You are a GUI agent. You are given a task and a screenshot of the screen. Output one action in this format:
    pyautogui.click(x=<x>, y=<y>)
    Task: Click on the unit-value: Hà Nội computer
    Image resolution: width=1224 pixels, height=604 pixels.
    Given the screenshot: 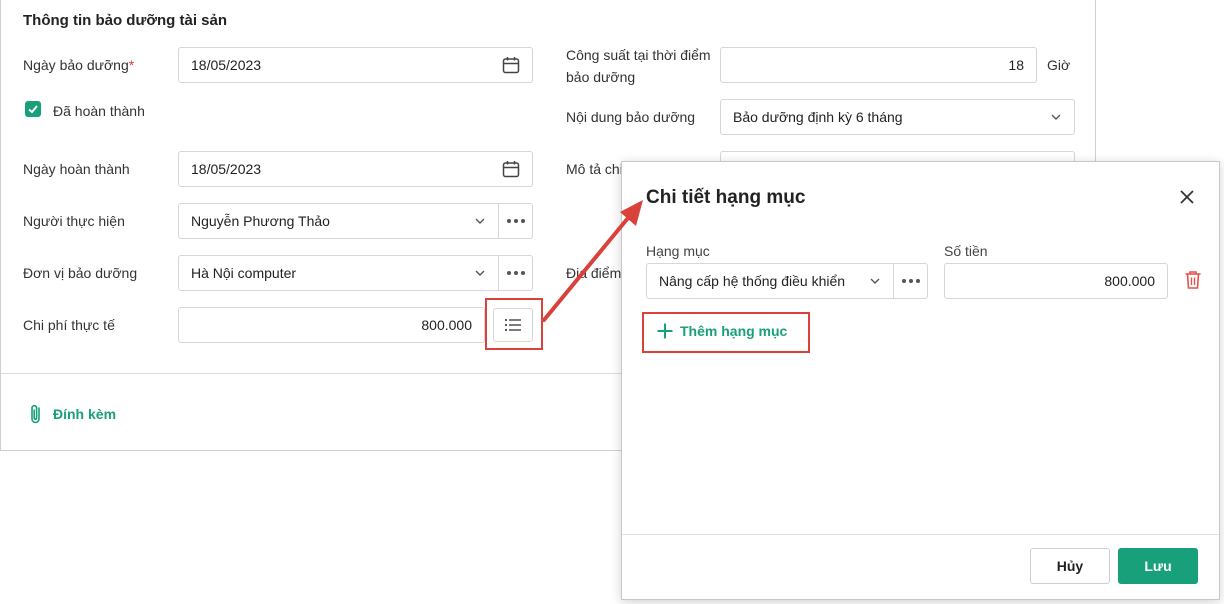 What is the action you would take?
    pyautogui.click(x=244, y=273)
    